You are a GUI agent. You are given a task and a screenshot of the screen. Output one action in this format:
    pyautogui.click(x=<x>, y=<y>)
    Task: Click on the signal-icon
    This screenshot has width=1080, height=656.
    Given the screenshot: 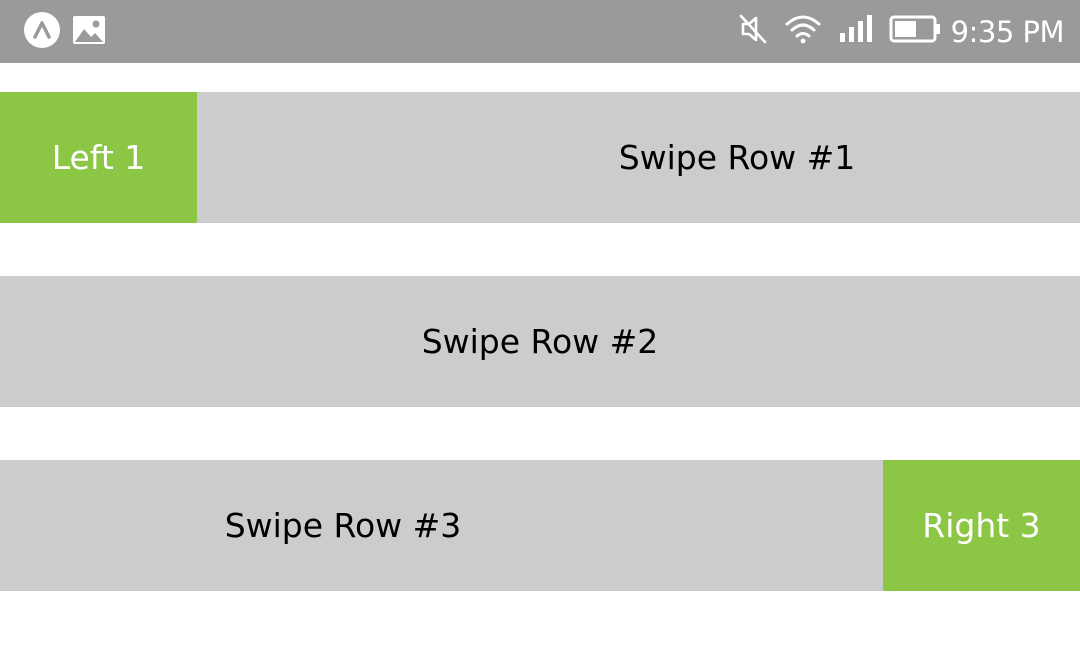 What is the action you would take?
    pyautogui.click(x=856, y=31)
    